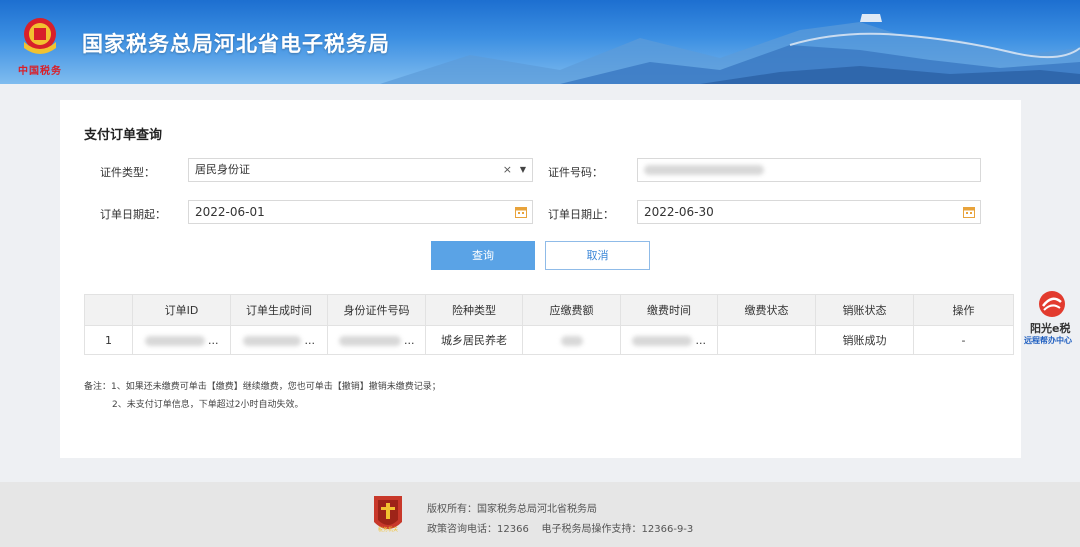 This screenshot has height=547, width=1080. Describe the element at coordinates (376, 310) in the screenshot. I see `col-id-number: 身份证件号码` at that location.